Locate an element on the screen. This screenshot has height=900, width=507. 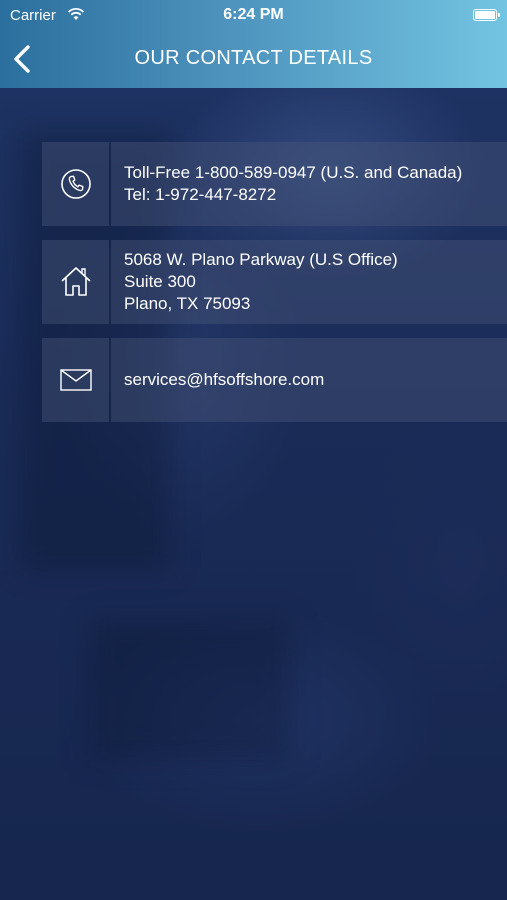
status-bar: Carrier 6:24 PM is located at coordinates (253, 15).